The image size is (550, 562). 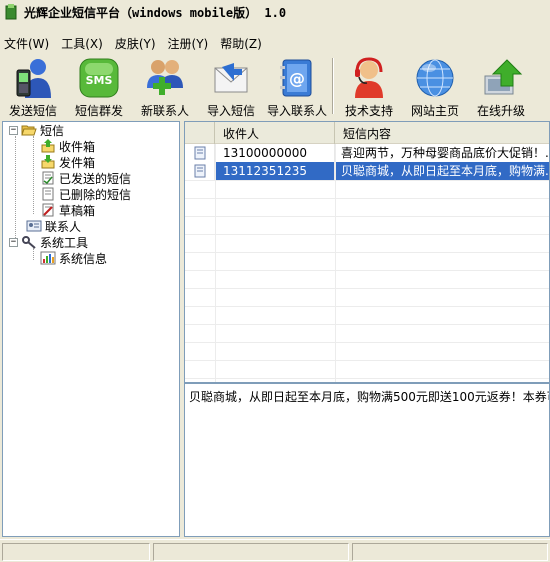 I want to click on tools-icon, so click(x=29, y=242).